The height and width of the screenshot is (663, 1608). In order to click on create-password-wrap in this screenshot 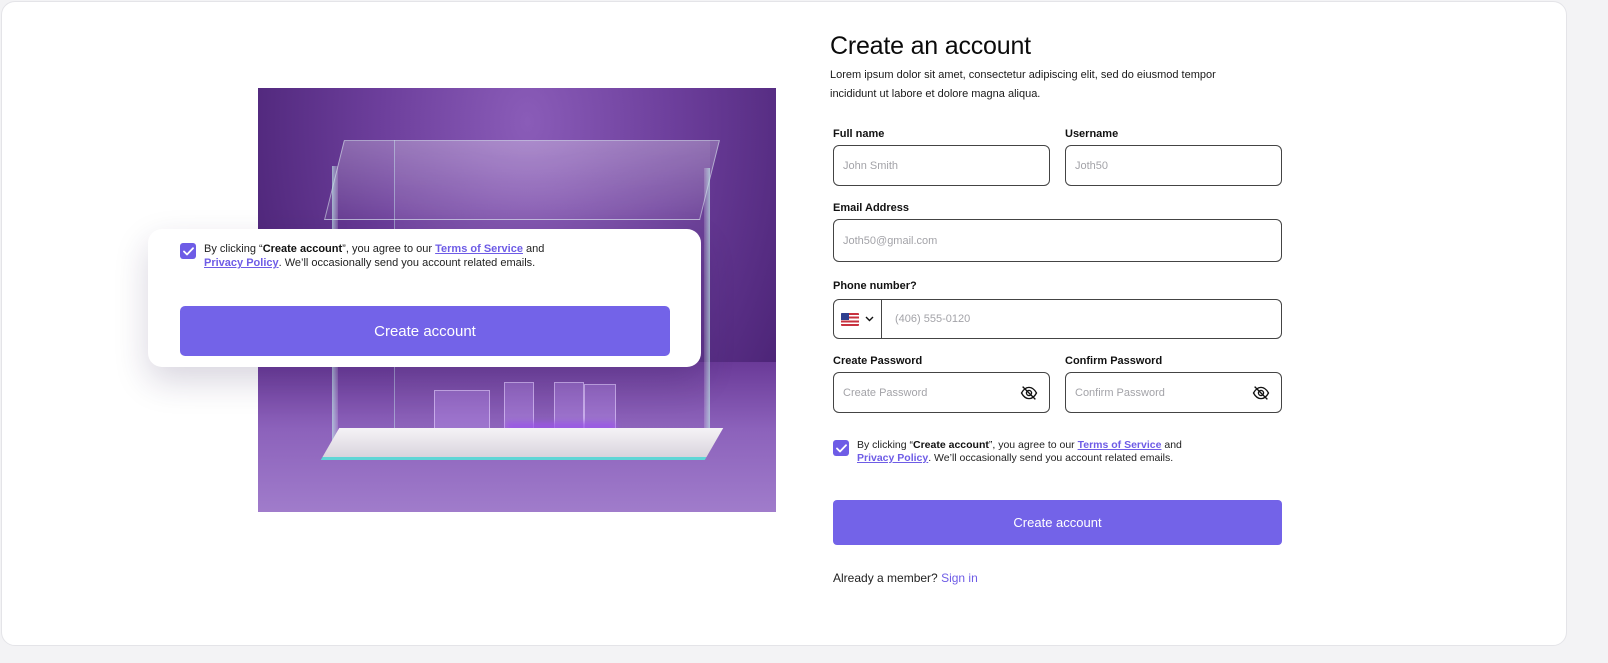, I will do `click(941, 392)`.